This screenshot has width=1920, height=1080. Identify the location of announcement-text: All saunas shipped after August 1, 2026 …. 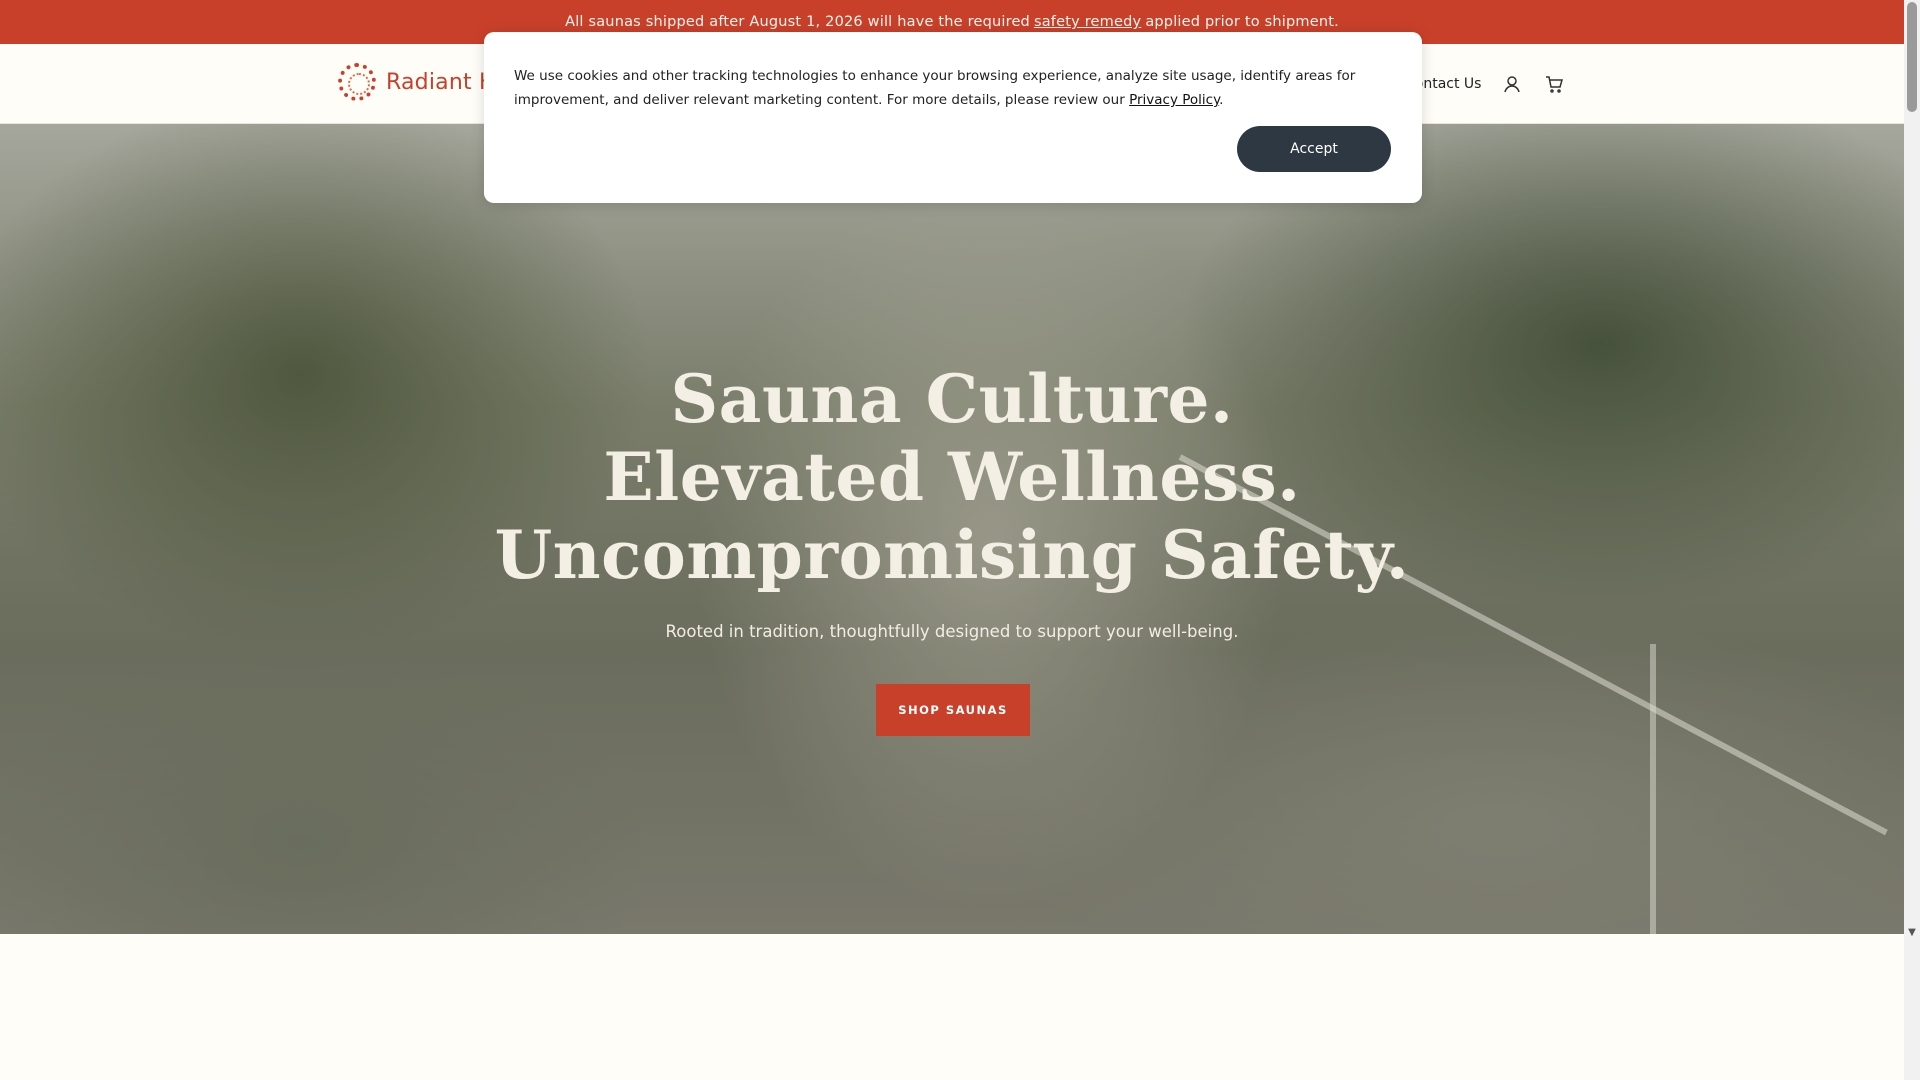
(797, 22).